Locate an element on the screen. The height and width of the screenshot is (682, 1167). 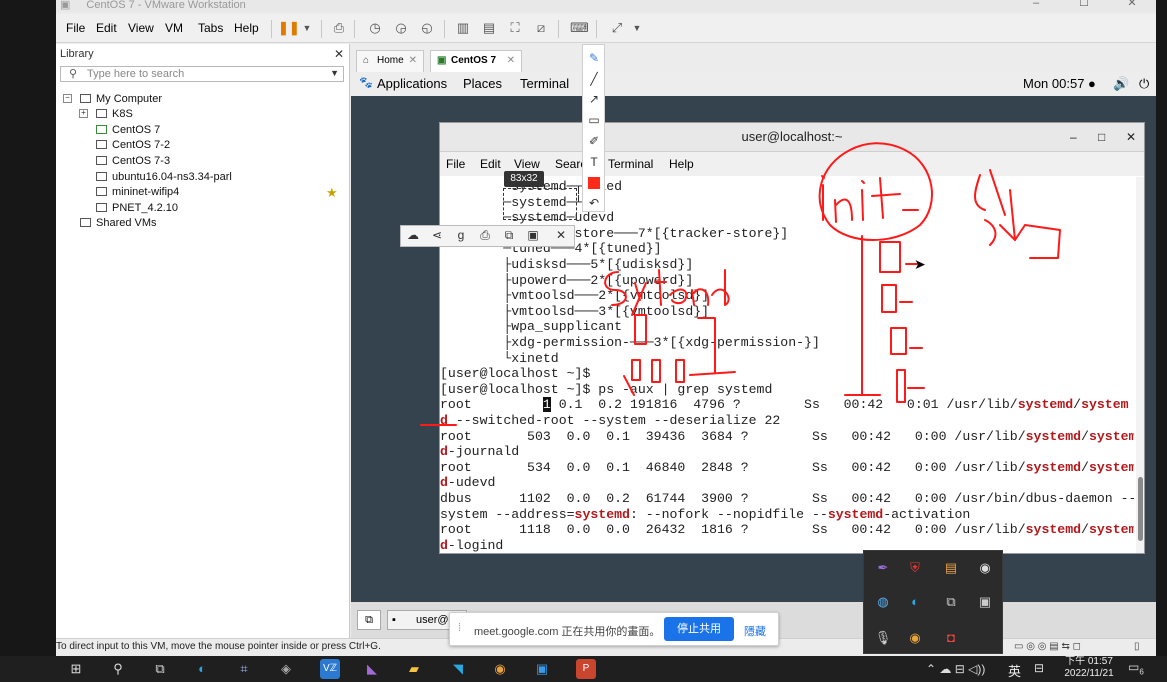
powerpoint-icon: P is located at coordinates (586, 669).